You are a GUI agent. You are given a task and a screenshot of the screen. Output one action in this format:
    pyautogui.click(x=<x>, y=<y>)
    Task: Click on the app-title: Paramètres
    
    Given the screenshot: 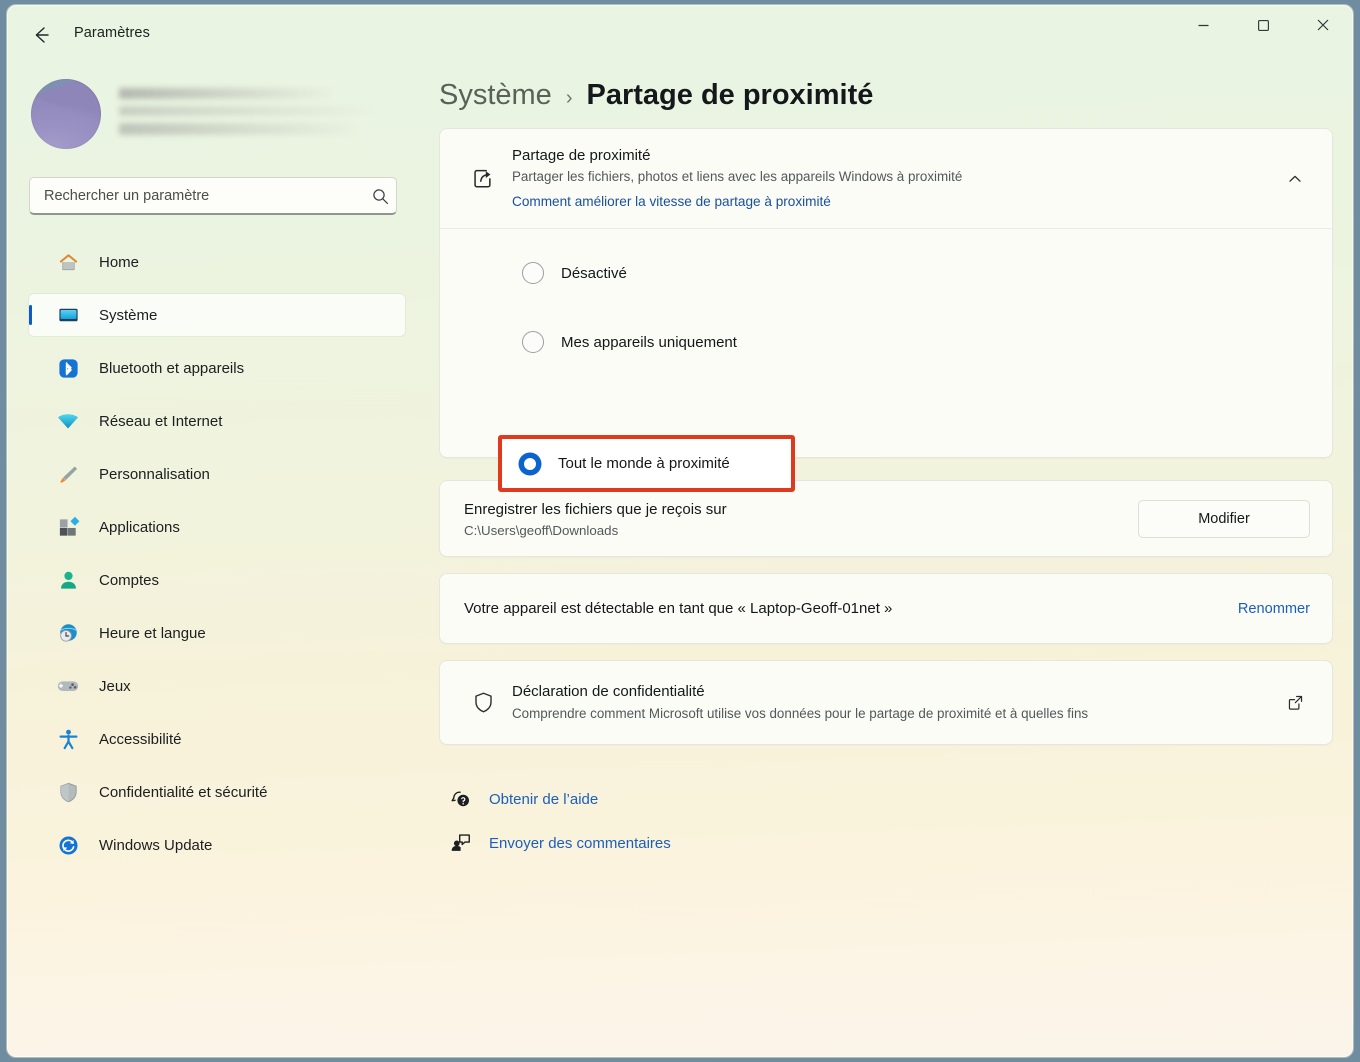 What is the action you would take?
    pyautogui.click(x=112, y=33)
    